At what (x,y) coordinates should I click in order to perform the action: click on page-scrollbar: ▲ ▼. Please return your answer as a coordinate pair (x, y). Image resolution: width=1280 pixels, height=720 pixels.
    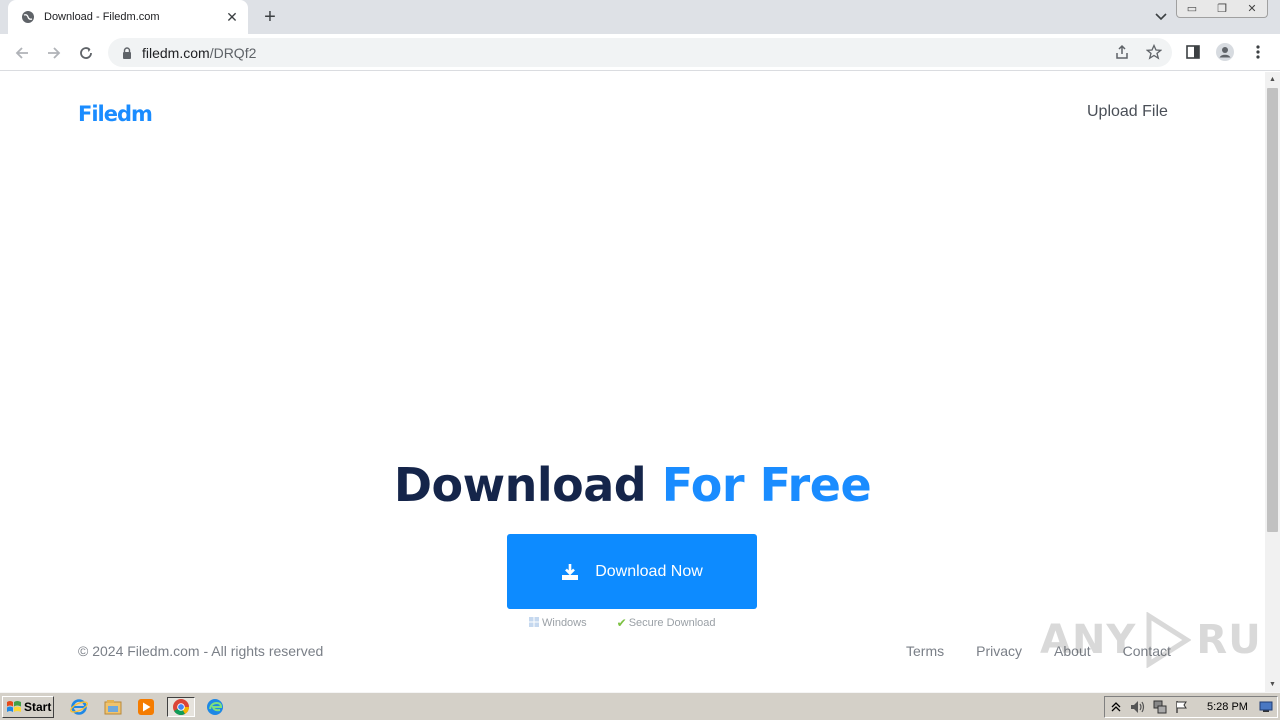
    Looking at the image, I should click on (1272, 382).